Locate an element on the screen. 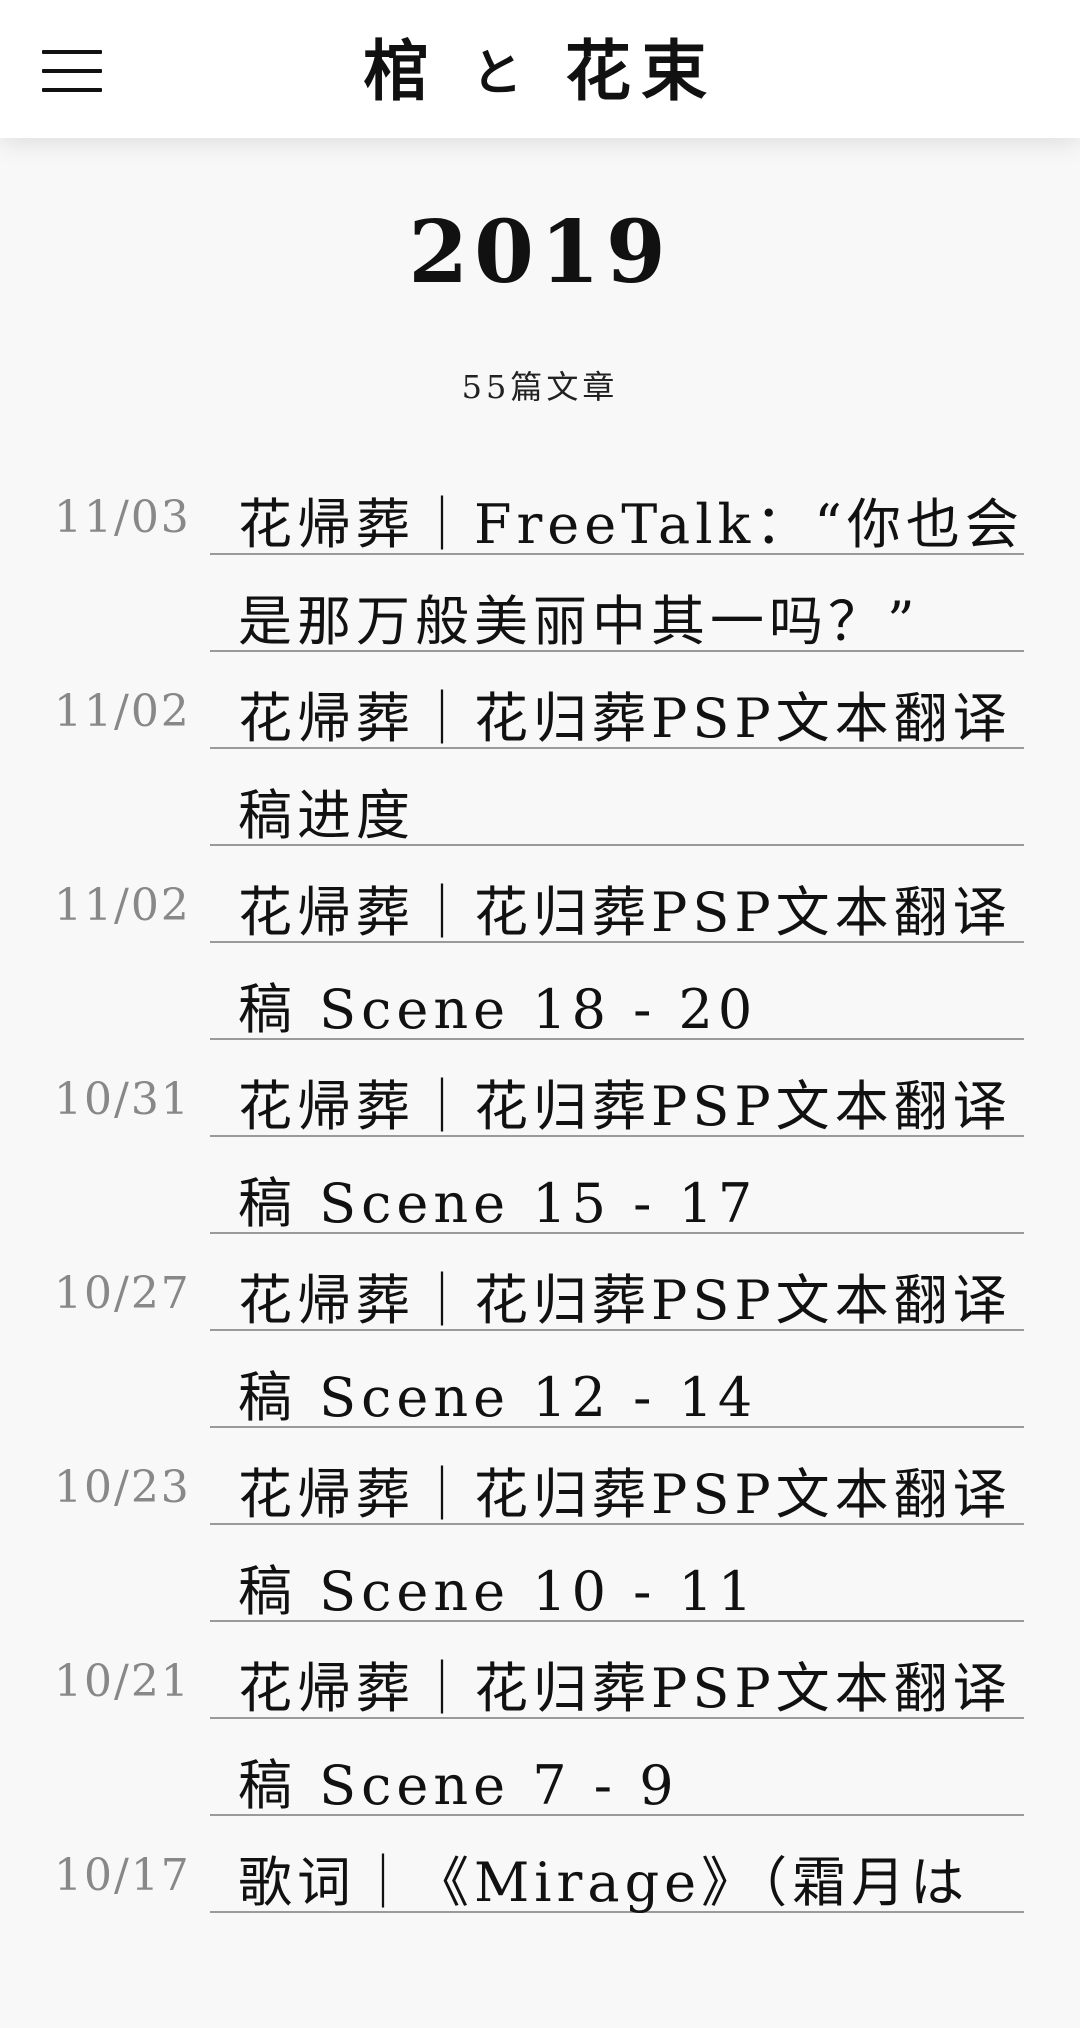 The image size is (1080, 2028). list-item: 10/21 花帰葬｜花归葬PSP文本翻译稿 Scene 7 - 9 is located at coordinates (540, 1737).